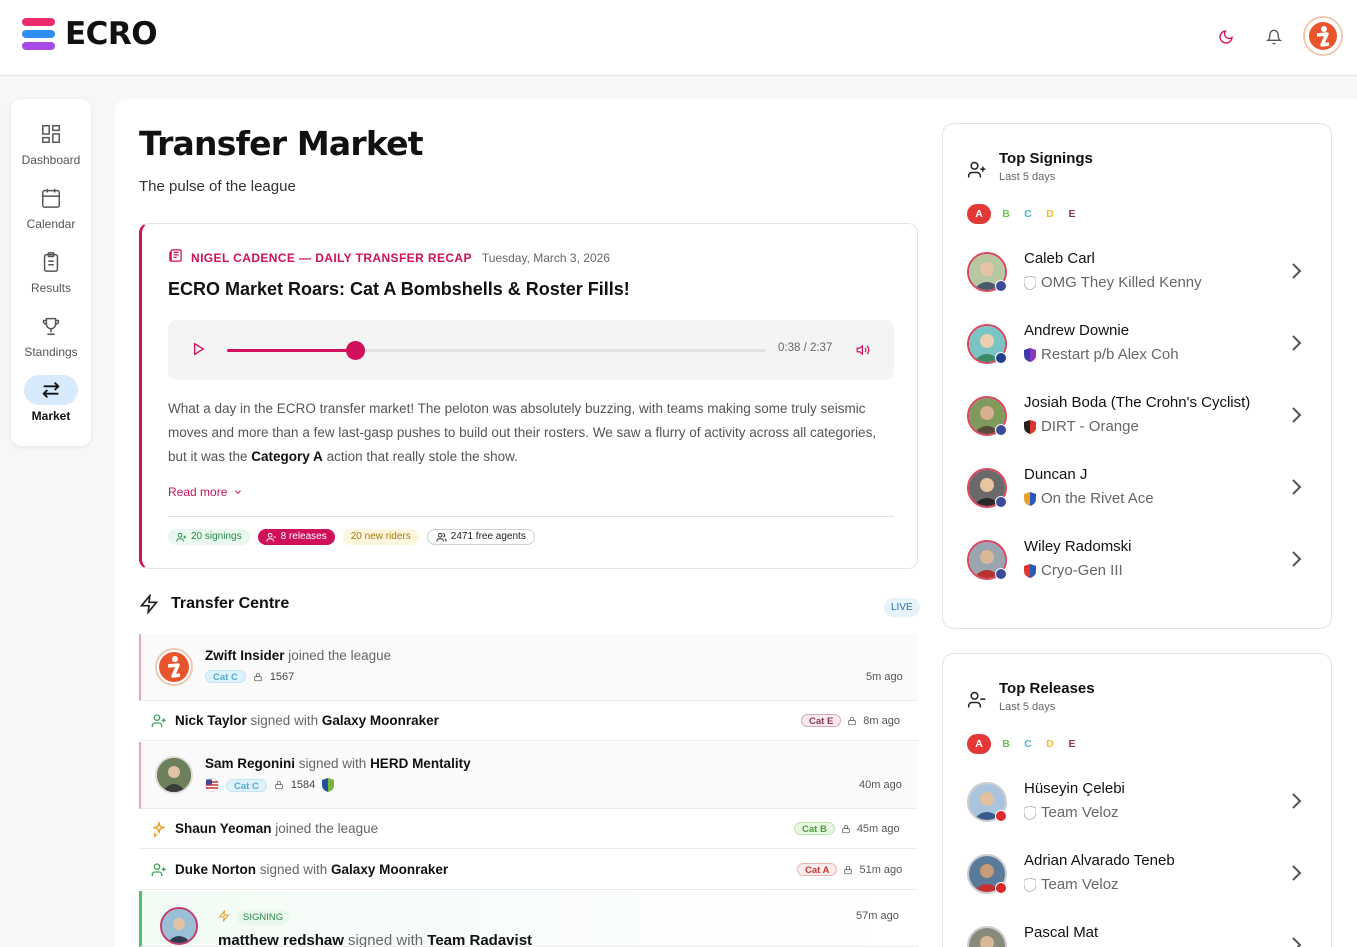 The height and width of the screenshot is (947, 1357). I want to click on audio-player: 0:38 / 2:37, so click(531, 350).